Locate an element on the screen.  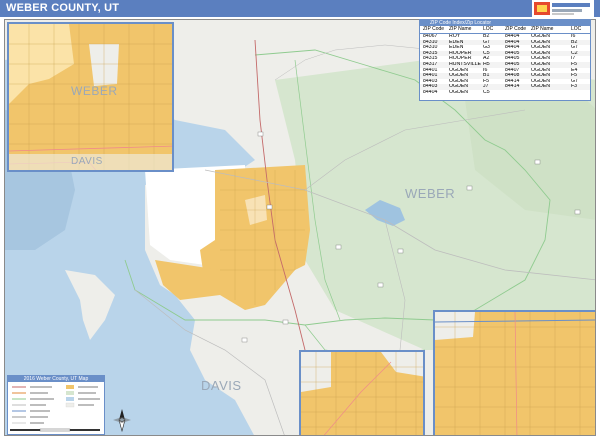
zip-header-loc-2: LOC is located at coordinates (576, 29).